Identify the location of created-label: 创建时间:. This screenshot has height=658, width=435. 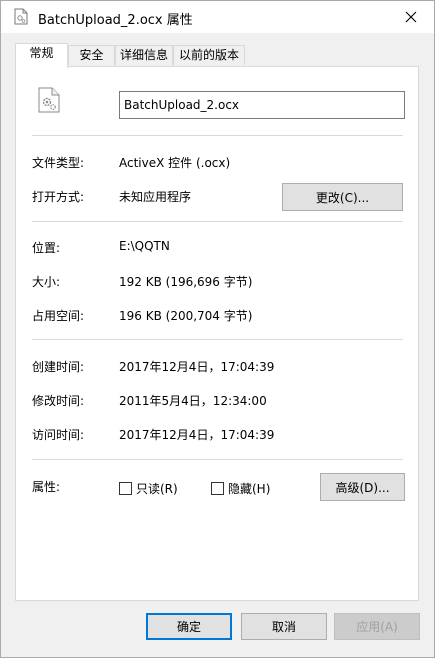
(58, 367).